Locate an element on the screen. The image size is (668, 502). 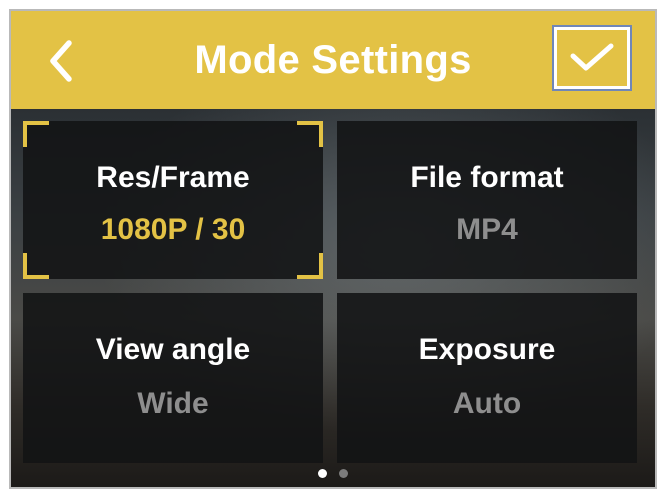
tile-value: 1080P / 30 is located at coordinates (173, 229).